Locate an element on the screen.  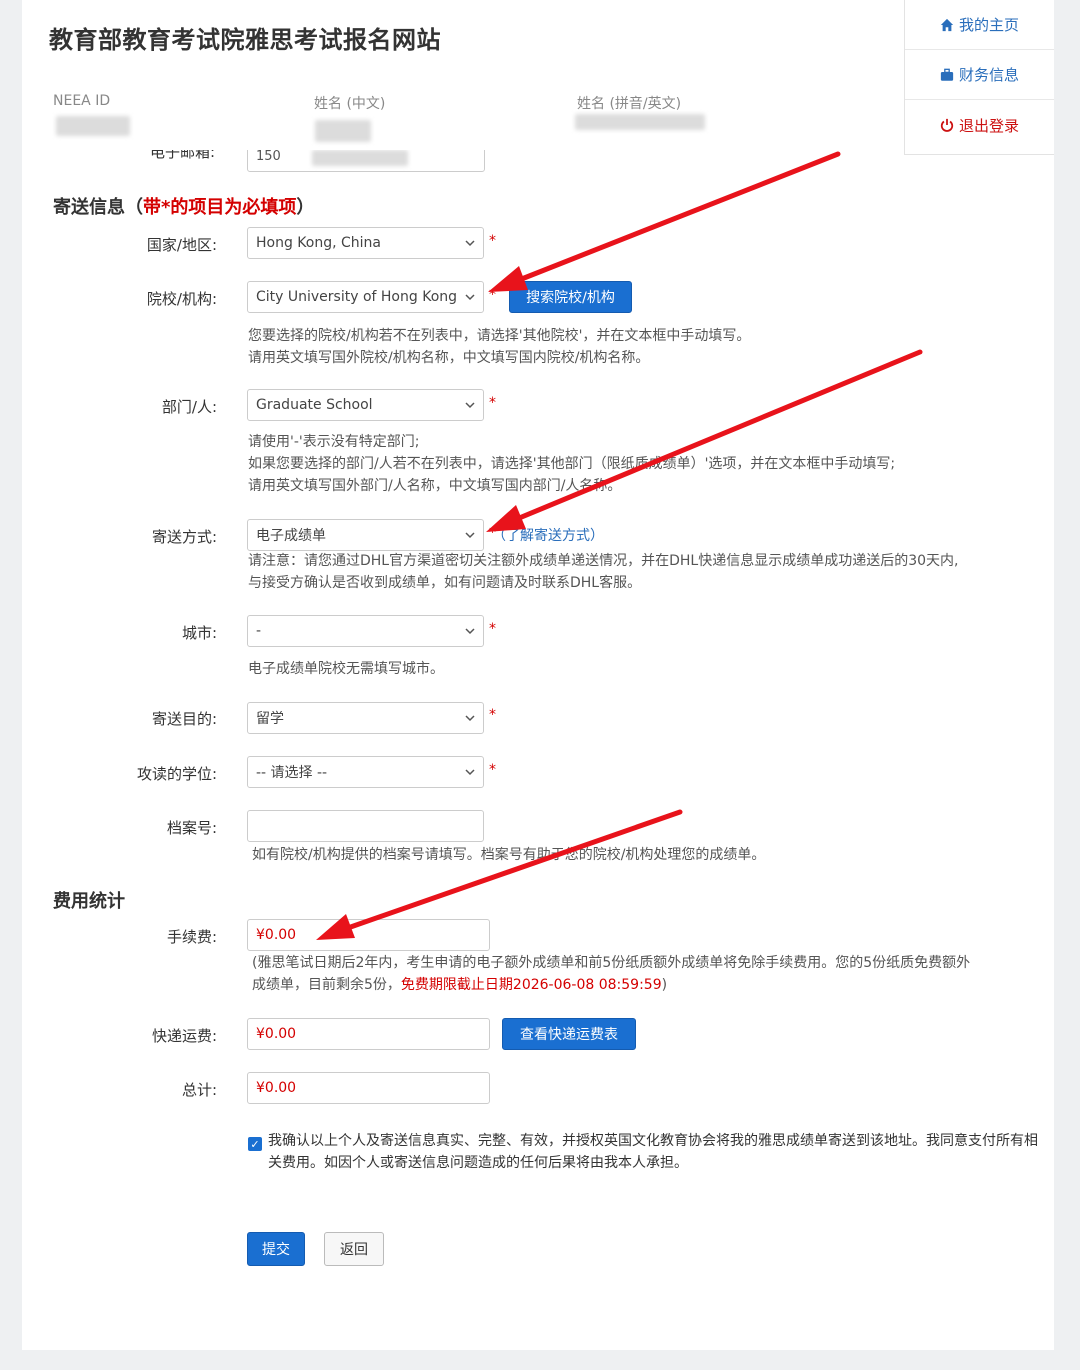
mailing-section-title: 寄送信息（带*的项目为必填项） is located at coordinates (184, 207).